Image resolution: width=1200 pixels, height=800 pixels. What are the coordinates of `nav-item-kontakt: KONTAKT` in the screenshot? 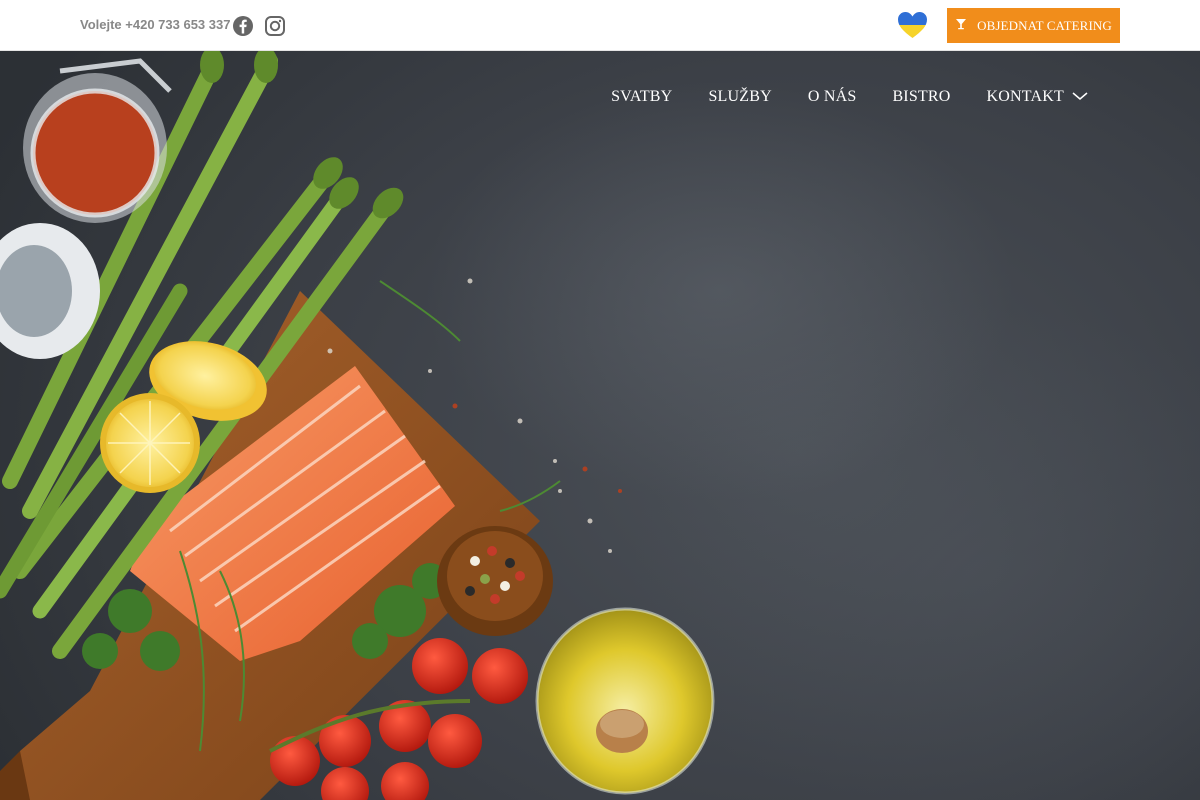 It's located at (1037, 97).